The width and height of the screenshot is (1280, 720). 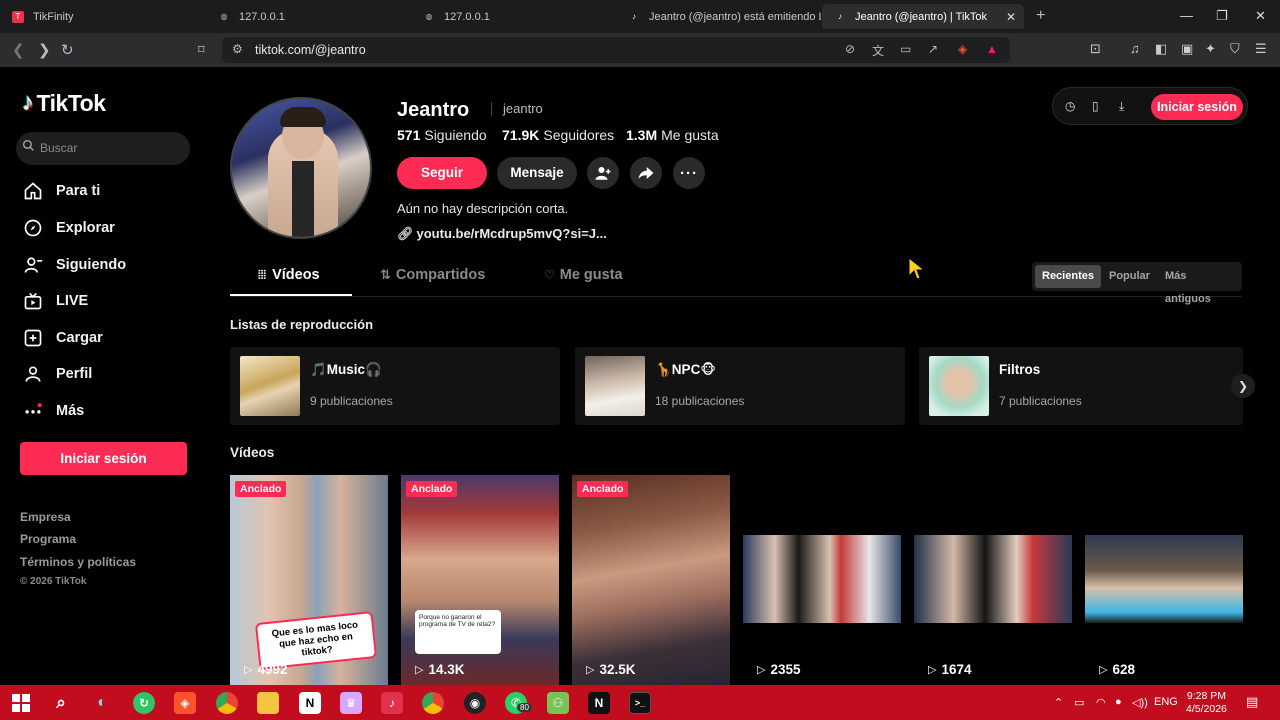 What do you see at coordinates (57, 374) in the screenshot?
I see `nav-perfil: Perfil` at bounding box center [57, 374].